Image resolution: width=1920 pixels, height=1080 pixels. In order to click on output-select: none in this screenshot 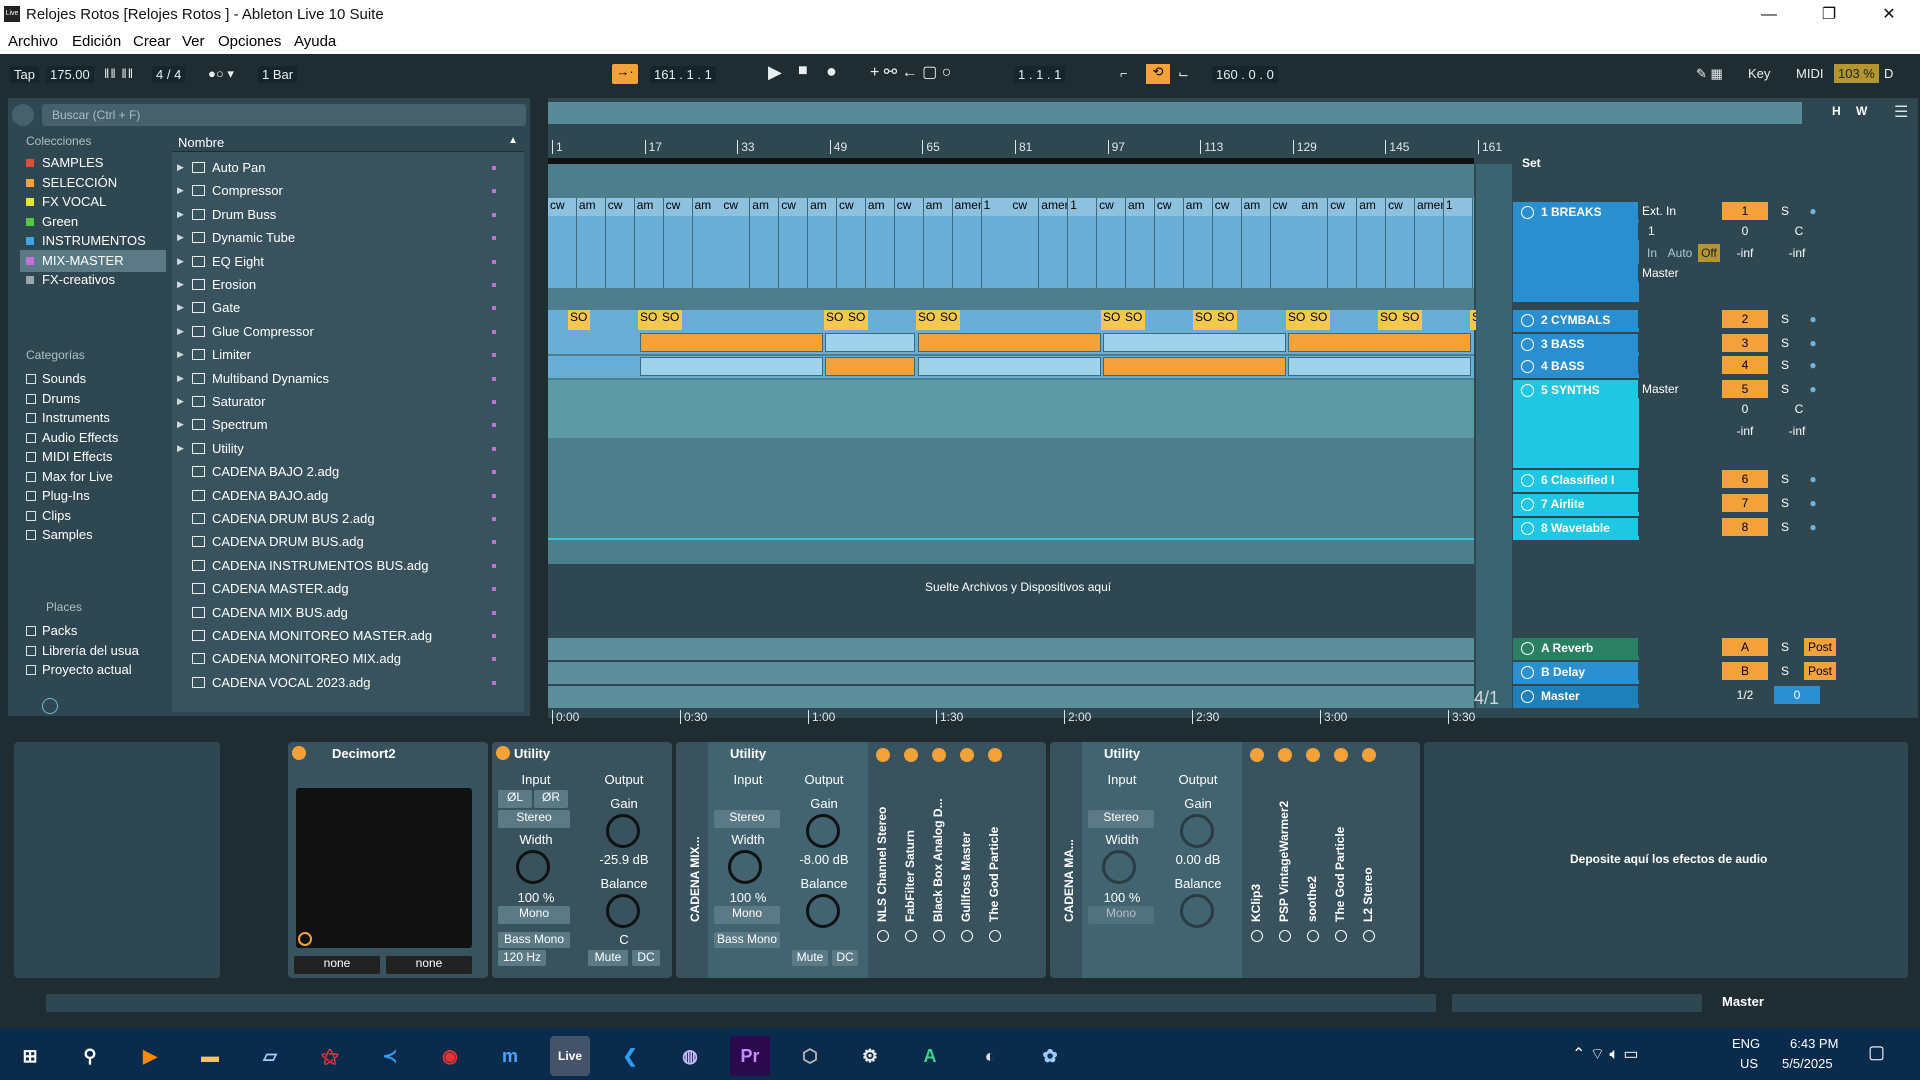, I will do `click(429, 965)`.